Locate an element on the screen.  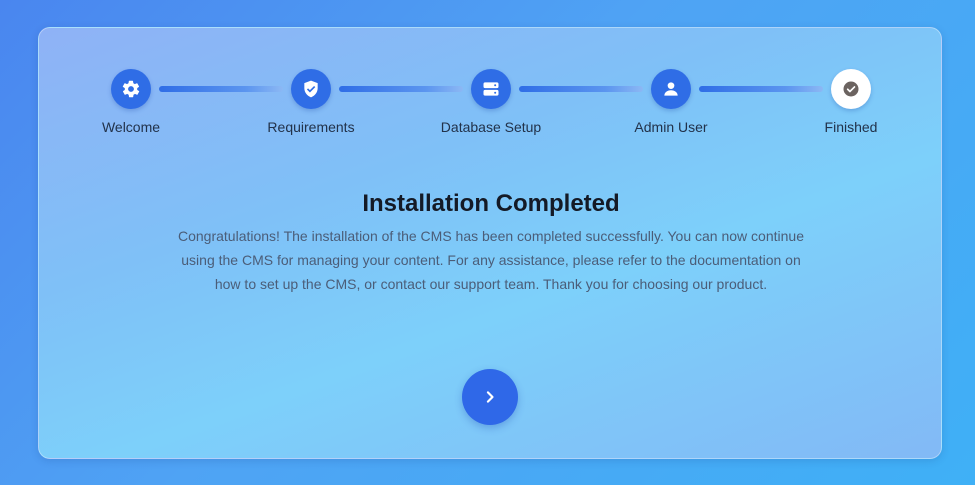
step-admin-user: Admin User is located at coordinates (671, 102).